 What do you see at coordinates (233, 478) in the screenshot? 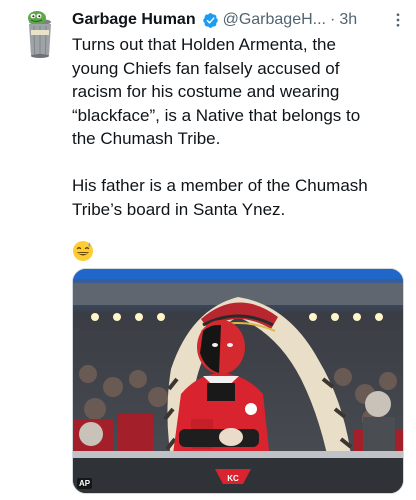
I see `svg-text: KC` at bounding box center [233, 478].